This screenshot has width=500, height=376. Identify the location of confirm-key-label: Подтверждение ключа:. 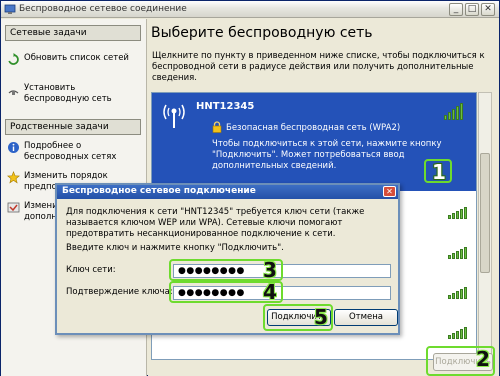
(119, 292).